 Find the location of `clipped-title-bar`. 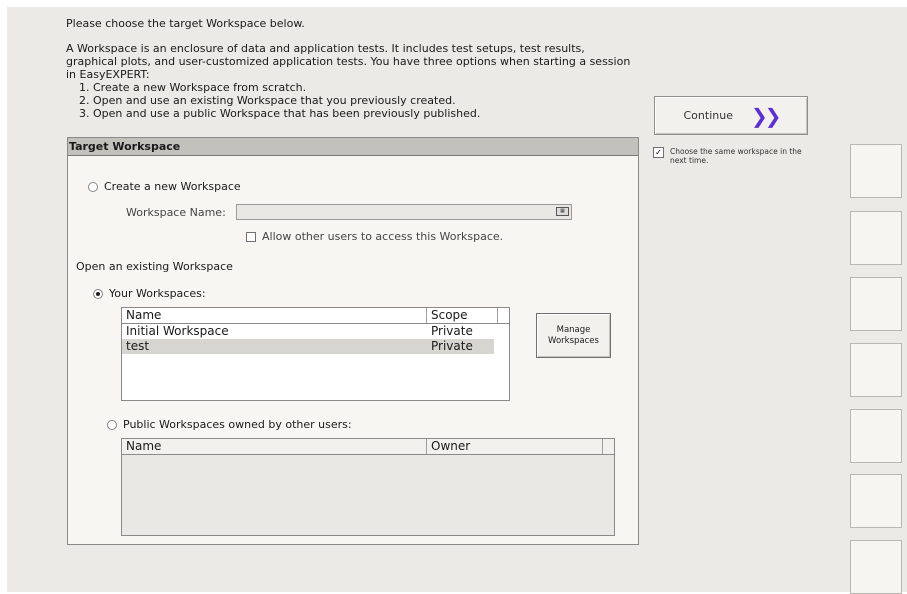

clipped-title-bar is located at coordinates (453, 3).